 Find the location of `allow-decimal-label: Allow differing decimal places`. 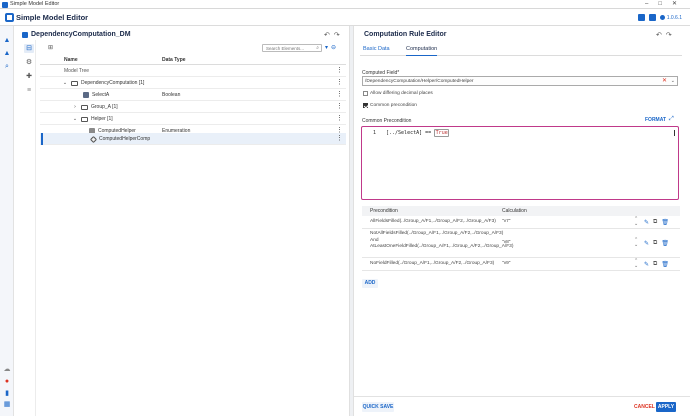

allow-decimal-label: Allow differing decimal places is located at coordinates (401, 93).